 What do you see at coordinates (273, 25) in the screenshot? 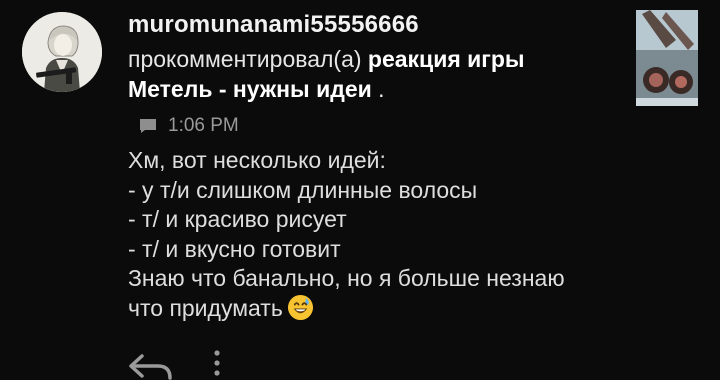
I see `username: muromunanami55556666` at bounding box center [273, 25].